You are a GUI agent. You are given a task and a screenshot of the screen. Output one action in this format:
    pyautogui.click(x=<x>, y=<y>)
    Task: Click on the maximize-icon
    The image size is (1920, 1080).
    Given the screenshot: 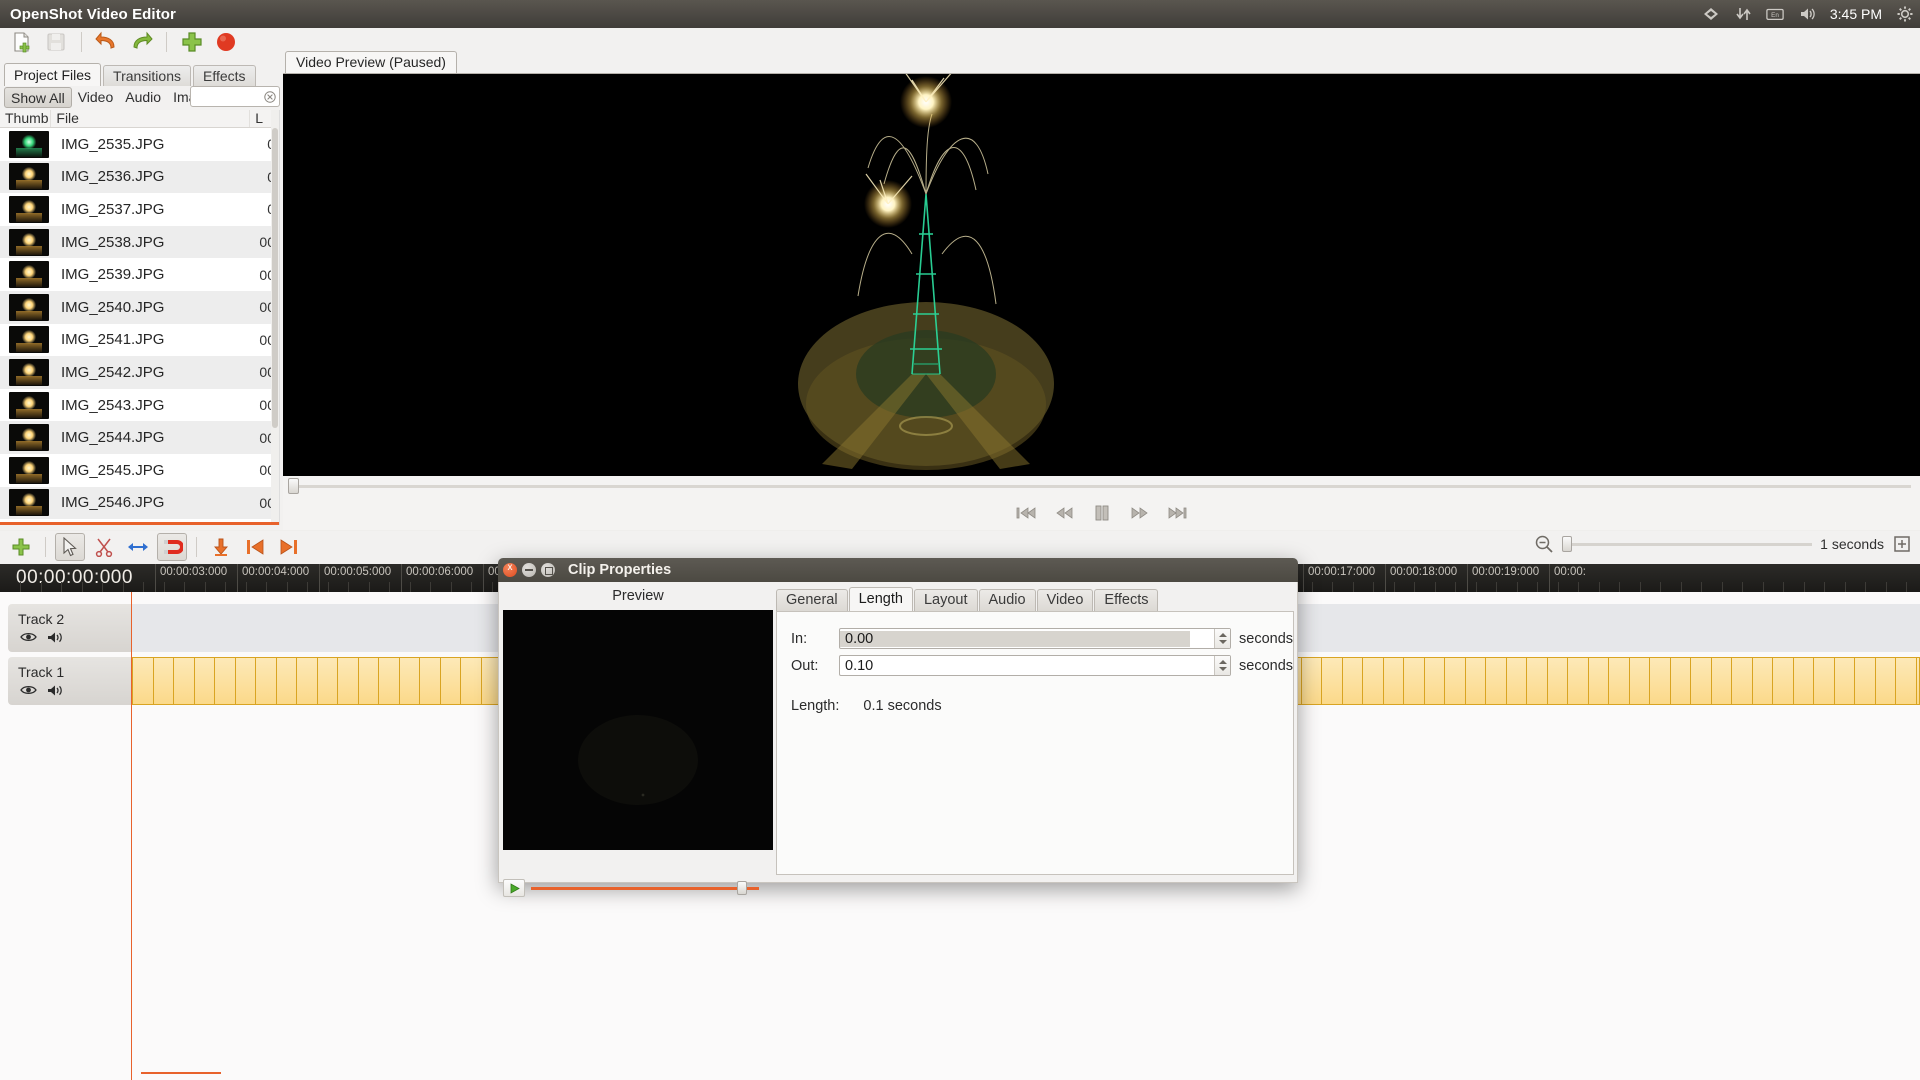 What is the action you would take?
    pyautogui.click(x=548, y=570)
    